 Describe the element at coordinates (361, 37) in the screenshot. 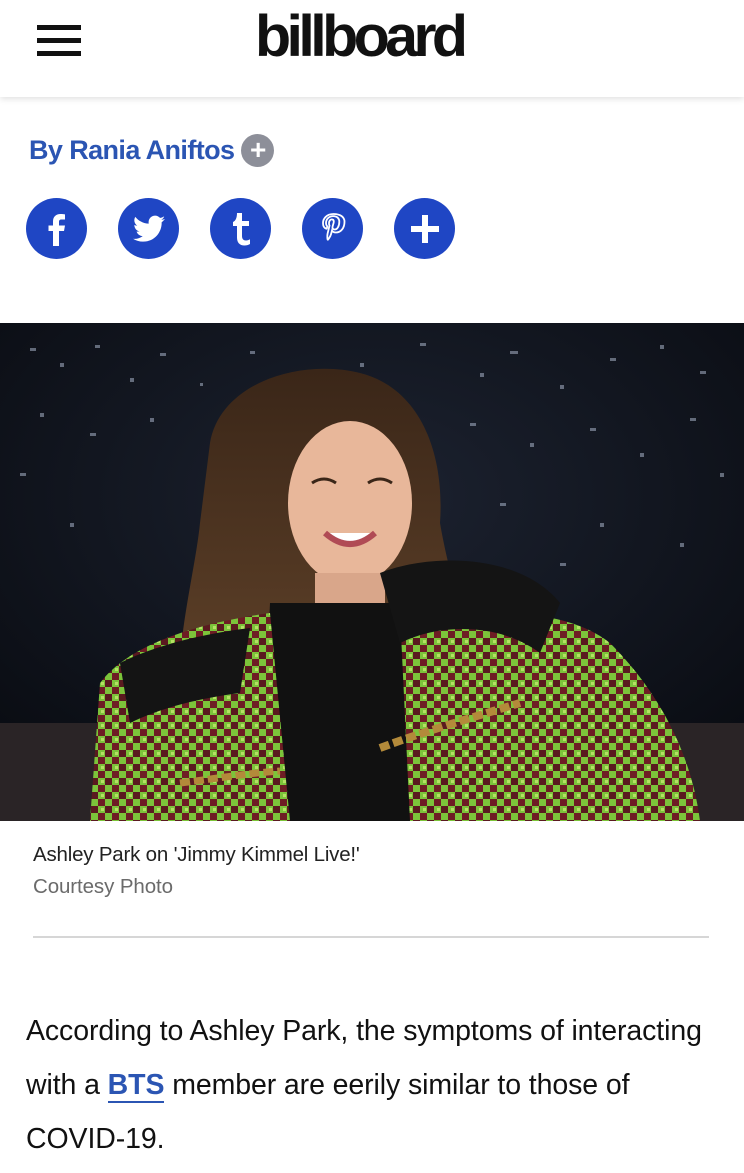

I see `billboard-logo: billboard` at that location.